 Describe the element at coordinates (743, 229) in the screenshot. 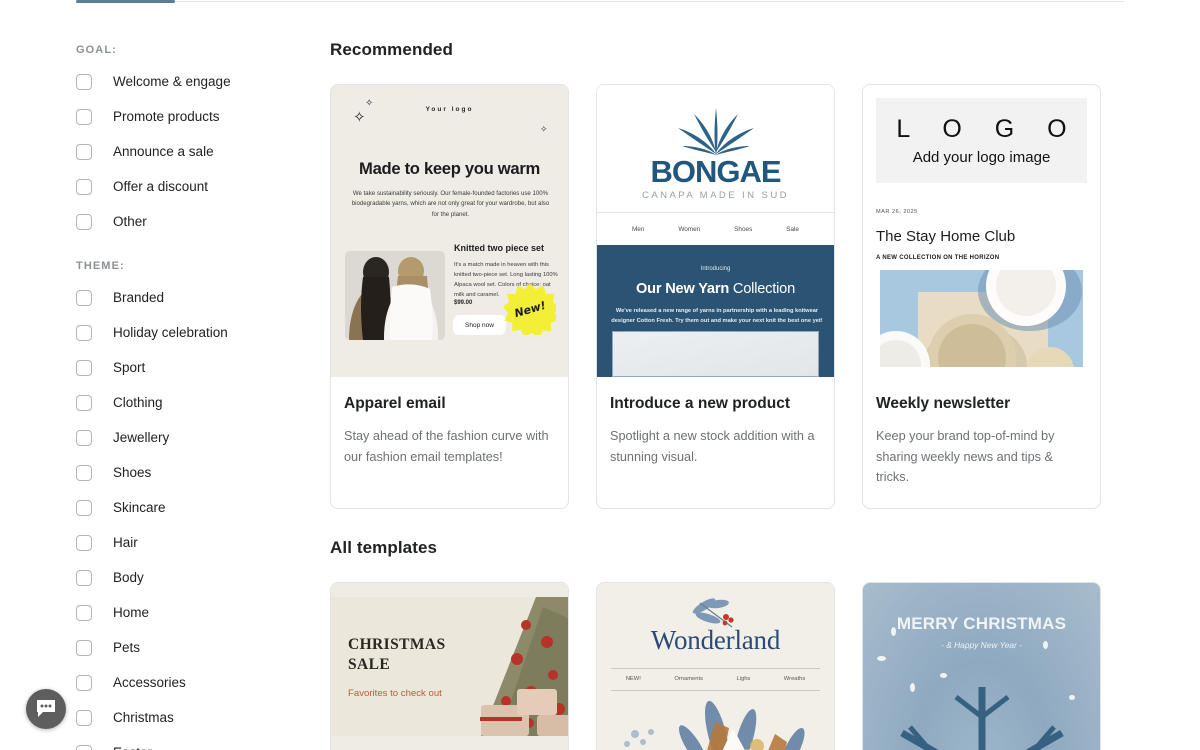

I see `preview-nav-item: Shoes` at that location.